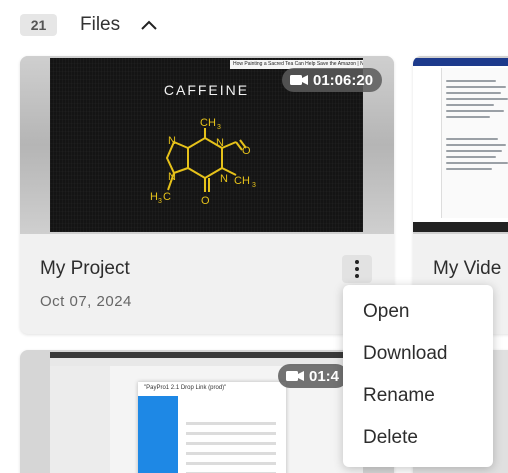 This screenshot has width=508, height=473. I want to click on menu-item-download: Download, so click(418, 359).